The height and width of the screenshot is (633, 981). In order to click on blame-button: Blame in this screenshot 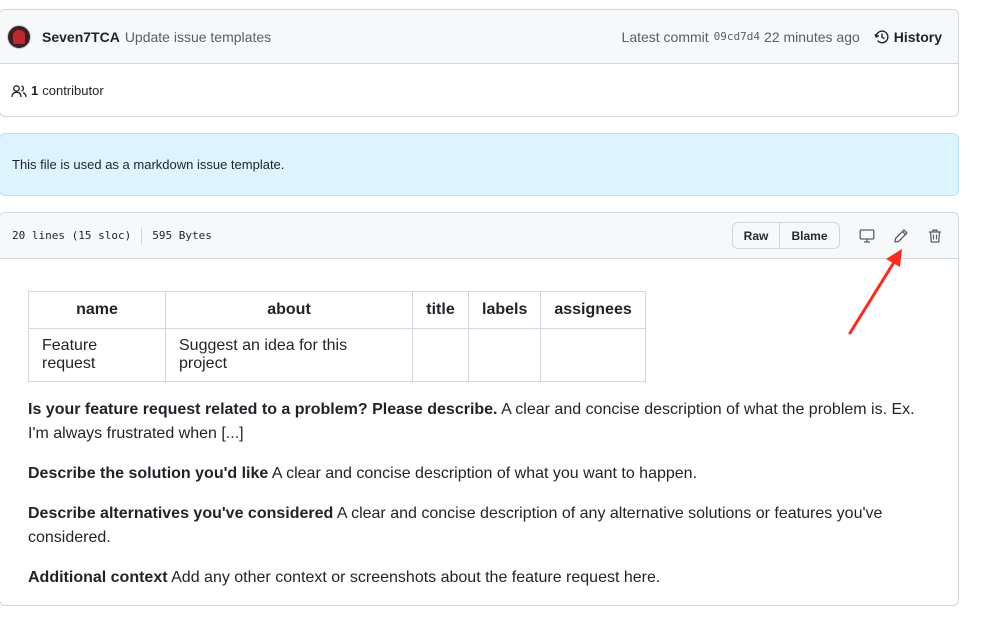, I will do `click(810, 235)`.